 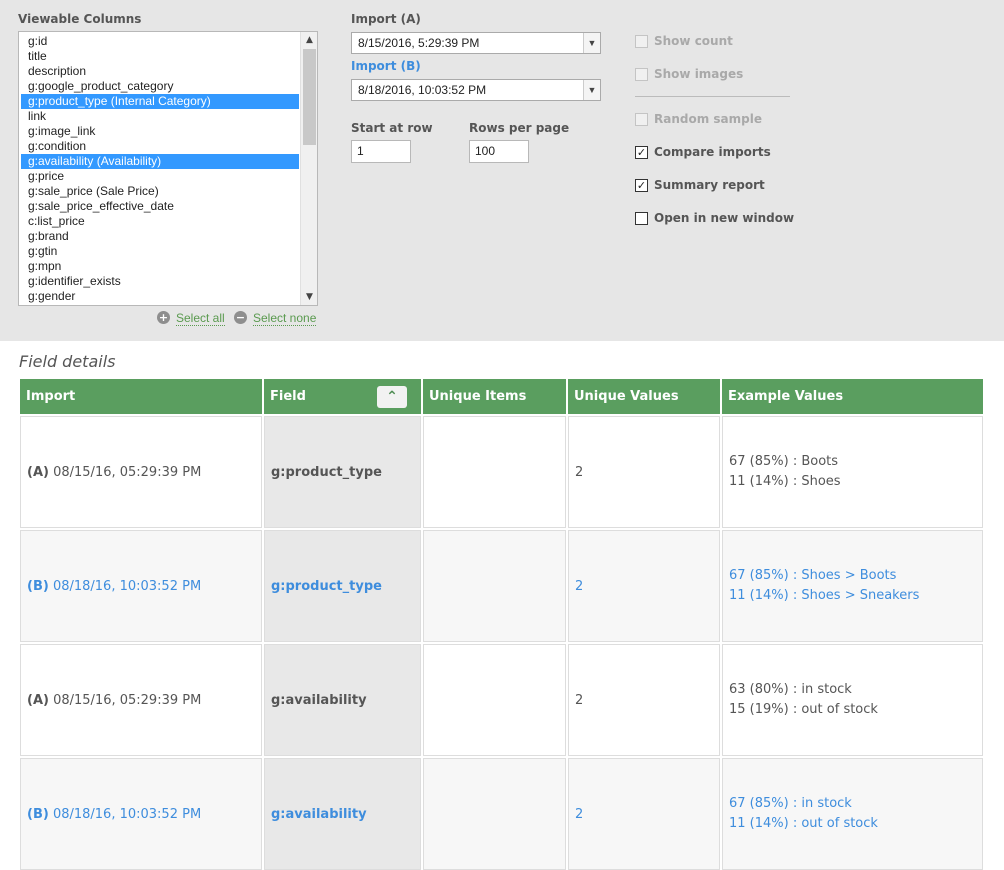 What do you see at coordinates (67, 361) in the screenshot?
I see `field-details-title: Field details` at bounding box center [67, 361].